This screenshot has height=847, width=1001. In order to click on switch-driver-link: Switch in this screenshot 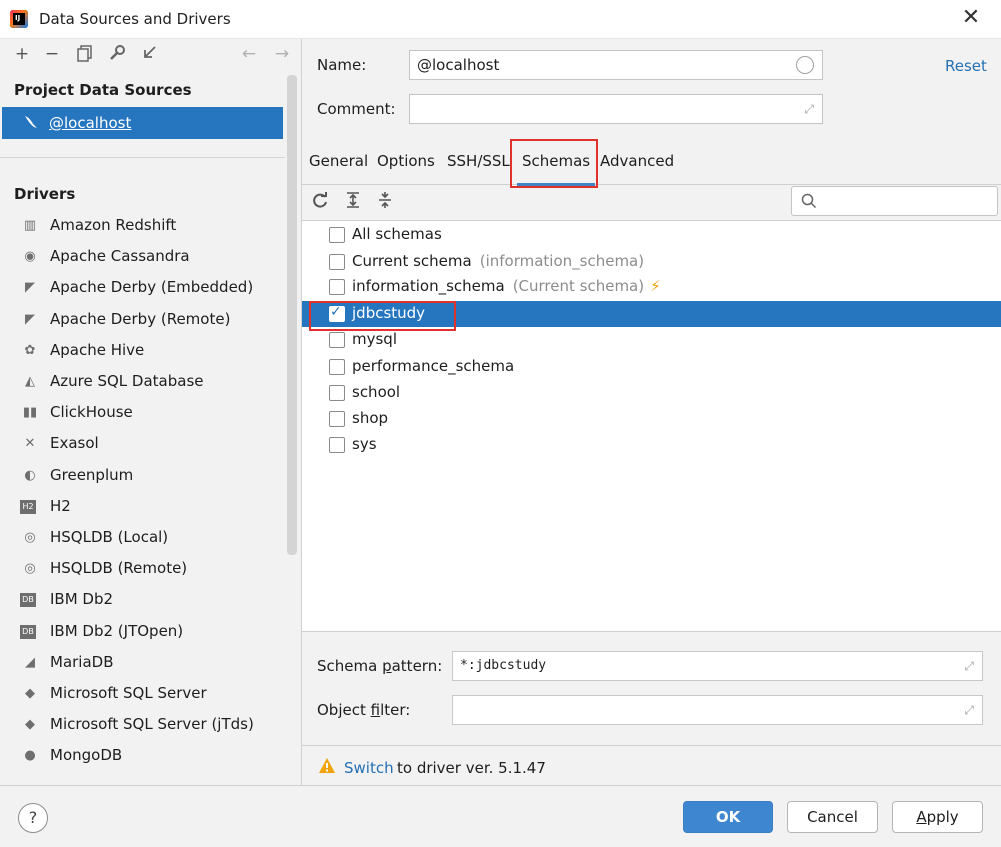, I will do `click(369, 768)`.